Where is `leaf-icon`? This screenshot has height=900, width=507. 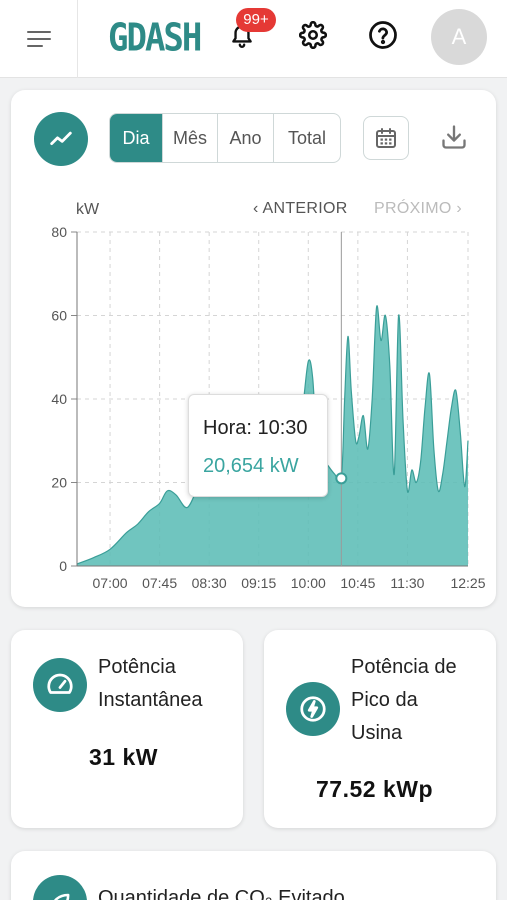
leaf-icon is located at coordinates (61, 896).